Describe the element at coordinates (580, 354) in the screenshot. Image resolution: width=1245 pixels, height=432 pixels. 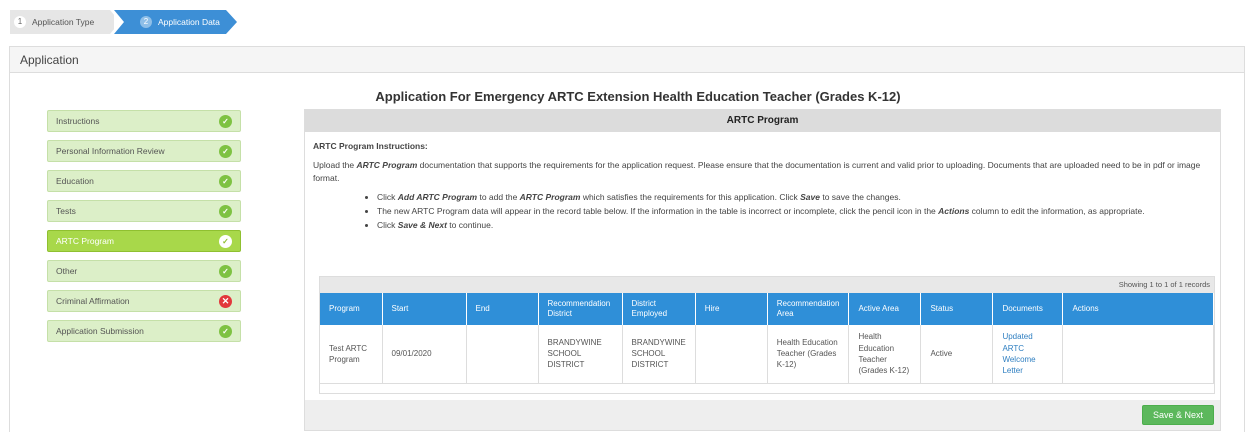
I see `cell-recommendation-district: BRANDYWINE SCHOOL DISTRICT` at that location.